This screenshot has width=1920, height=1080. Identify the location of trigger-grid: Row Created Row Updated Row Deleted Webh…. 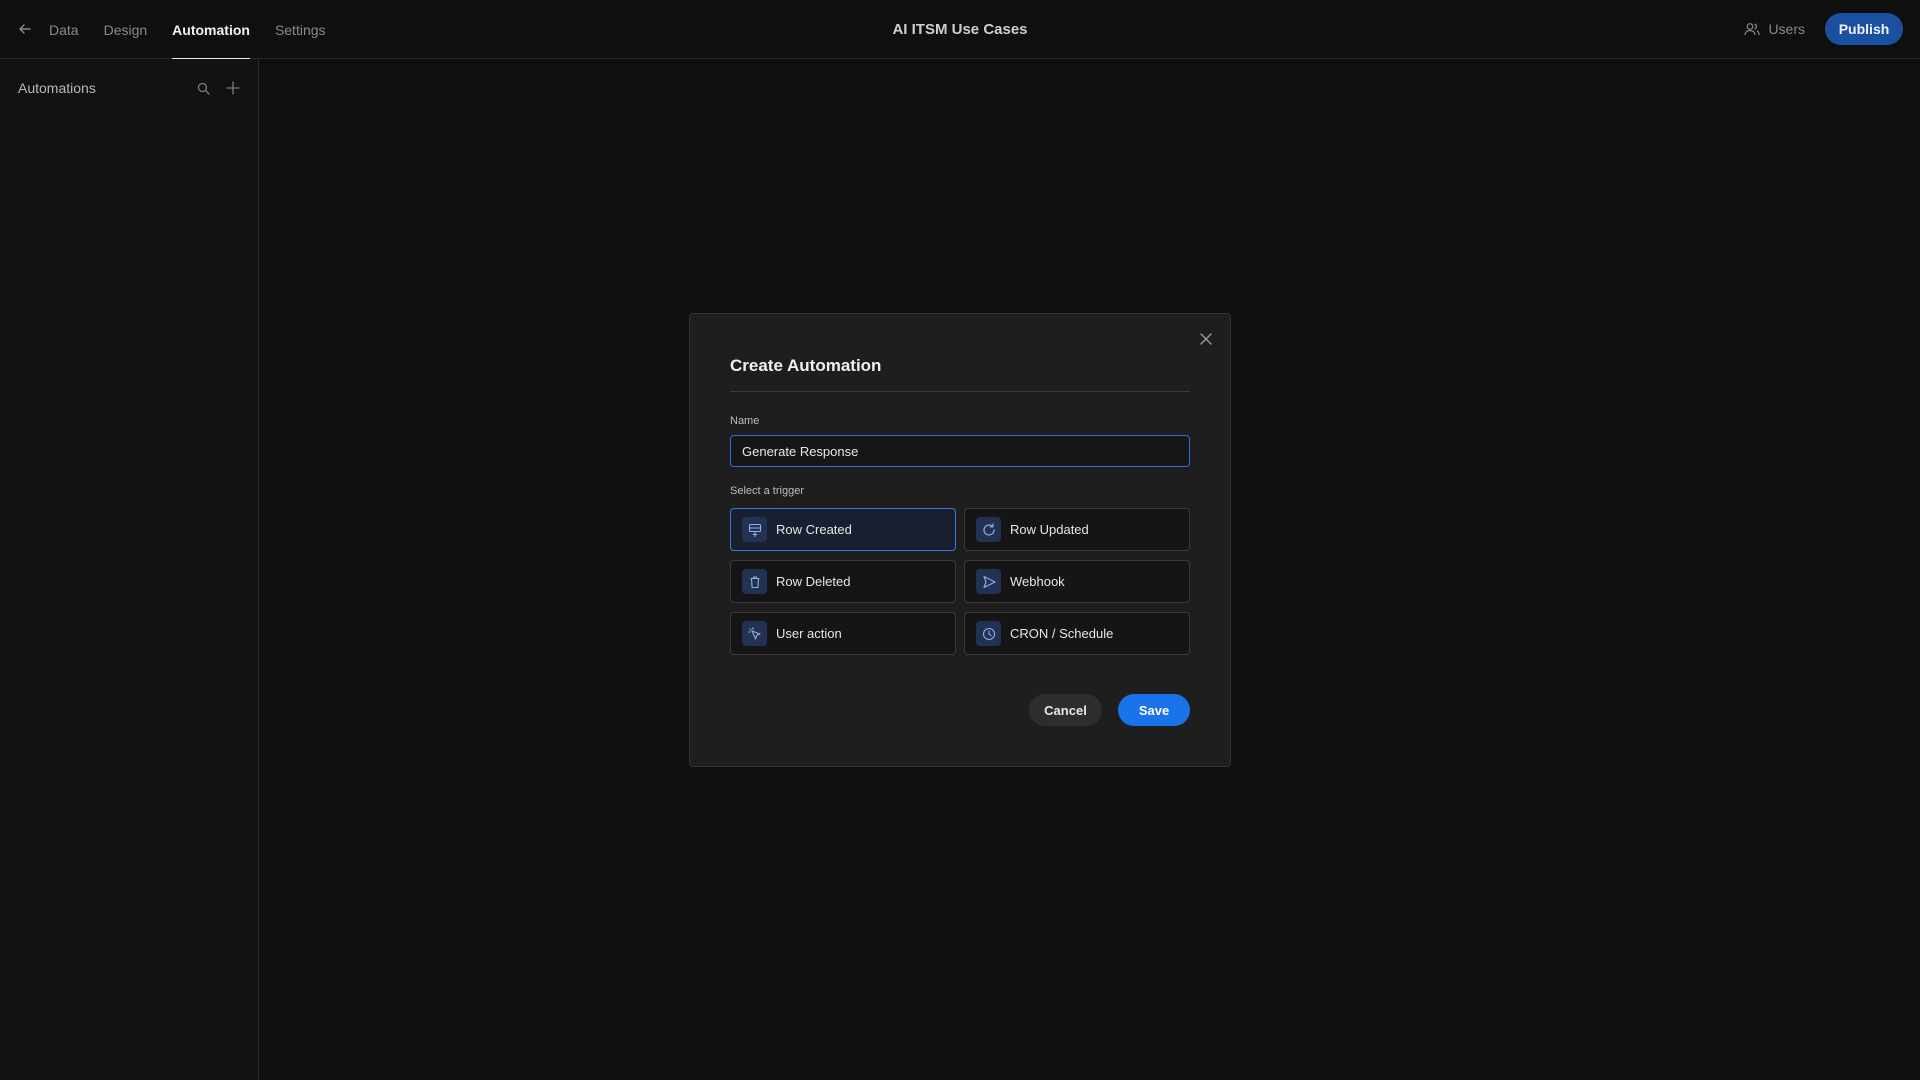
(960, 581).